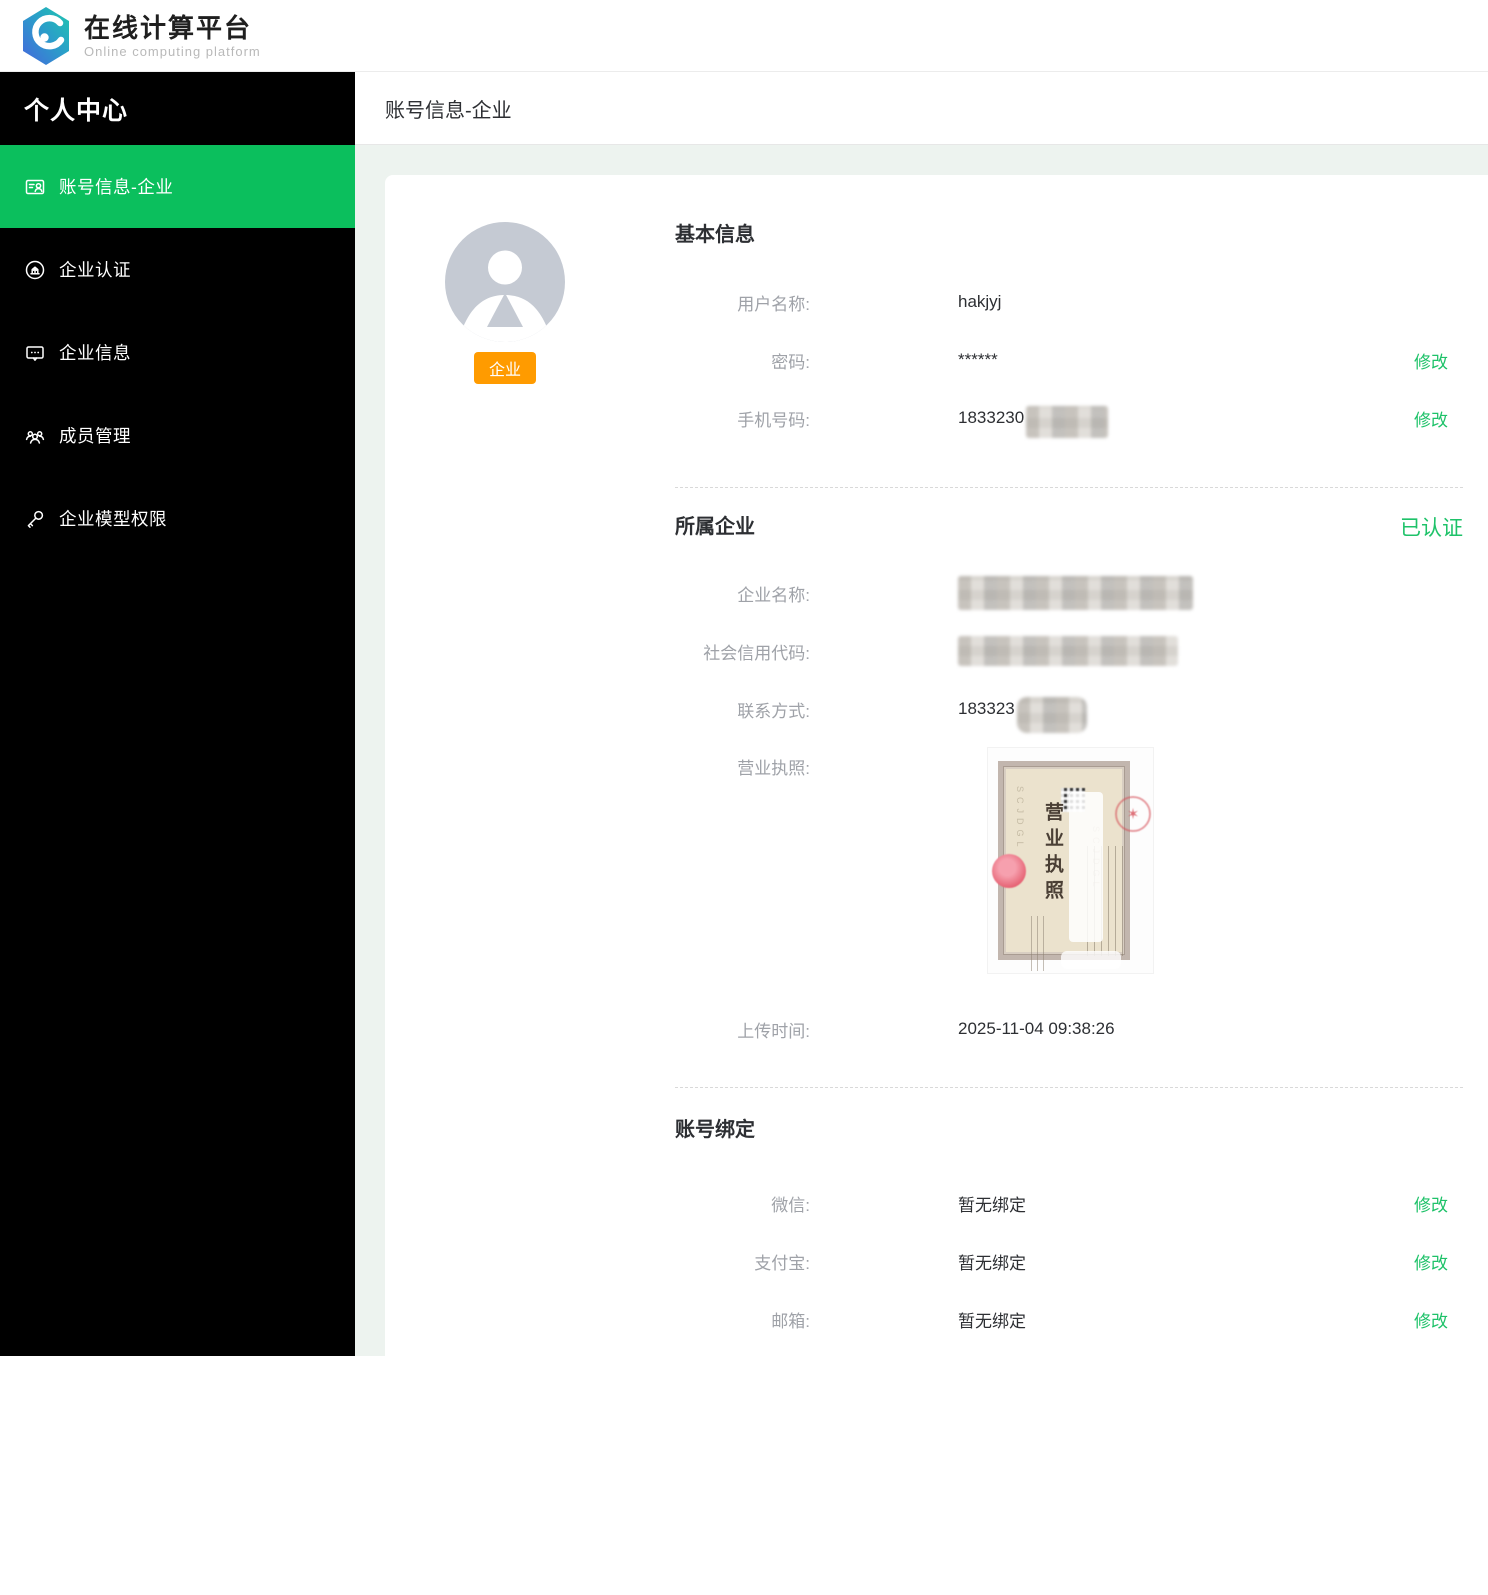  I want to click on modify-email-link: 修改, so click(1431, 1319).